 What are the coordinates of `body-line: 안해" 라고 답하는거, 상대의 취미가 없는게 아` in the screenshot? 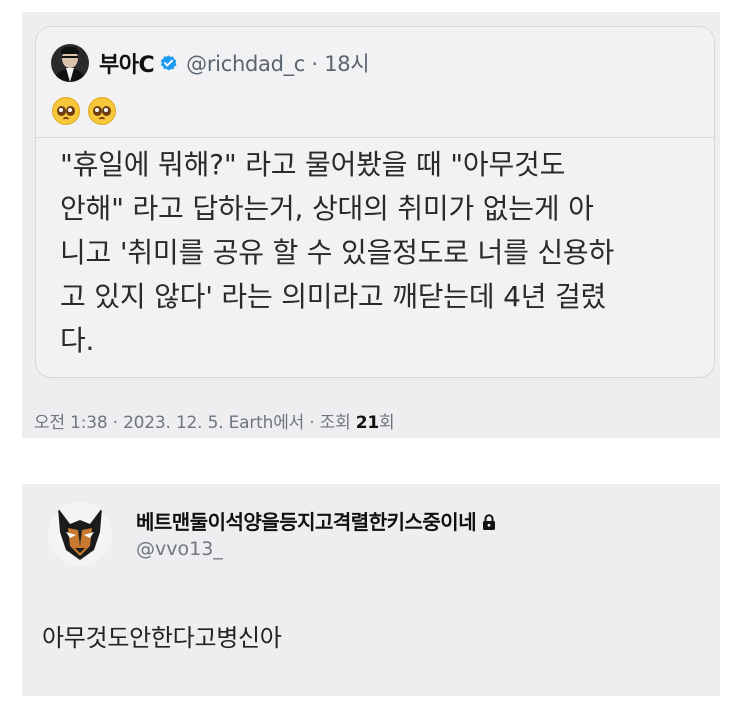 It's located at (327, 208).